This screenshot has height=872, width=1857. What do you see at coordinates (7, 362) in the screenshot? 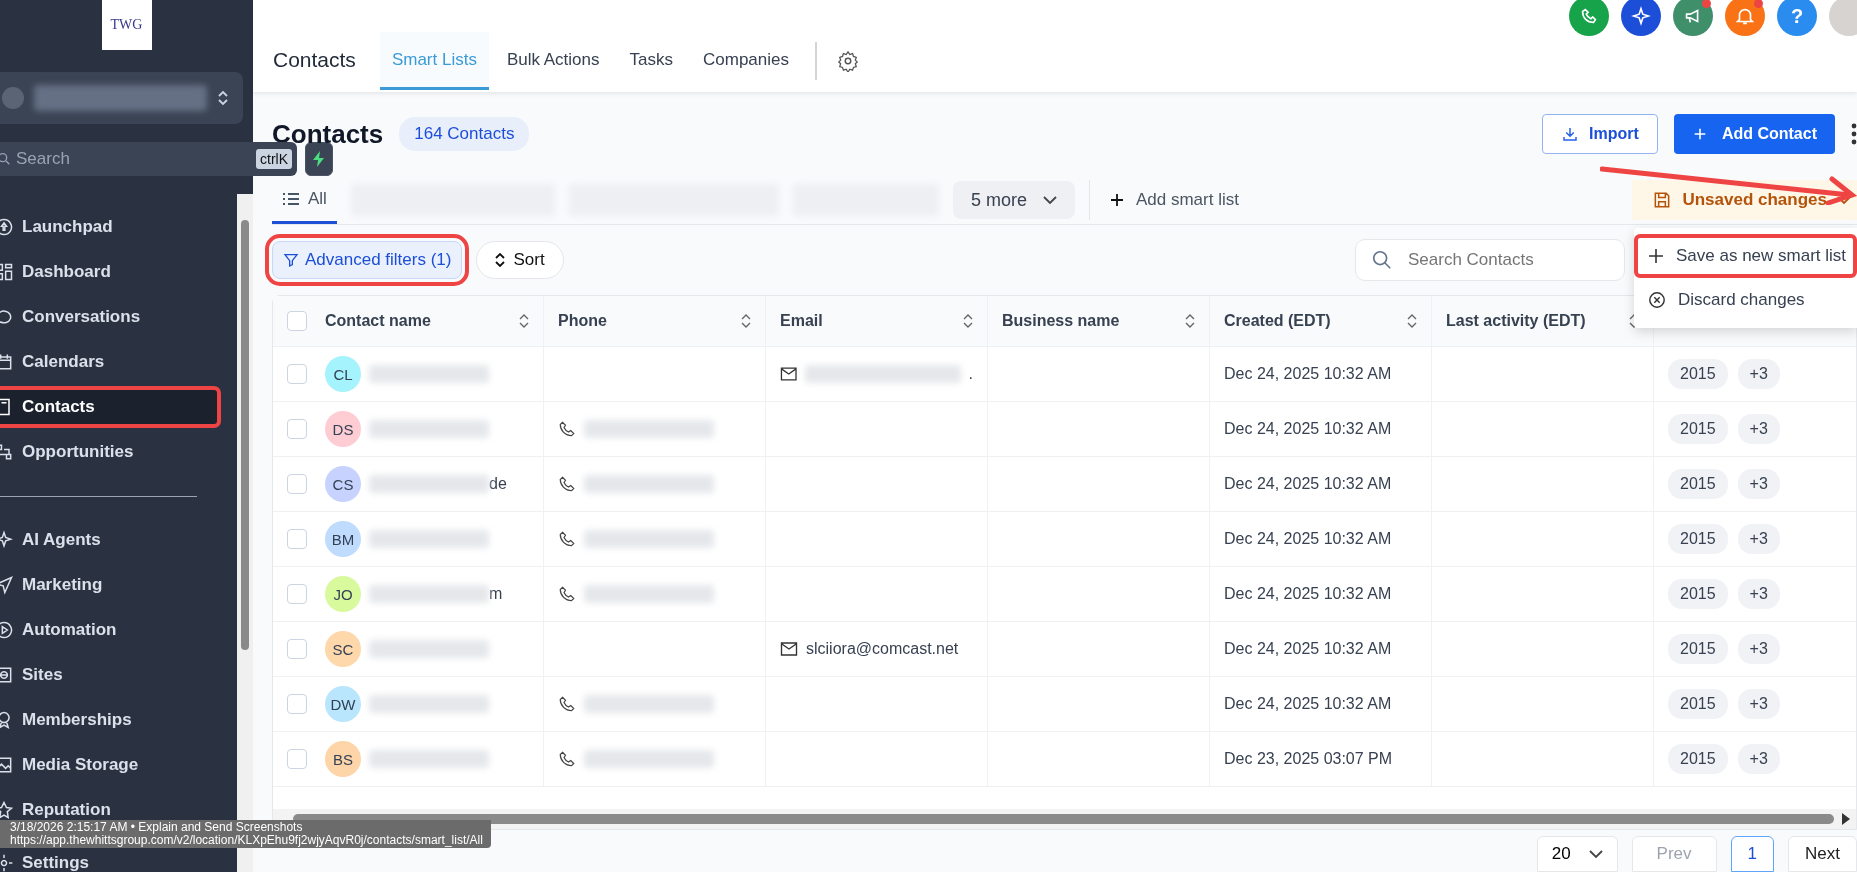
I see `calendar-icon` at bounding box center [7, 362].